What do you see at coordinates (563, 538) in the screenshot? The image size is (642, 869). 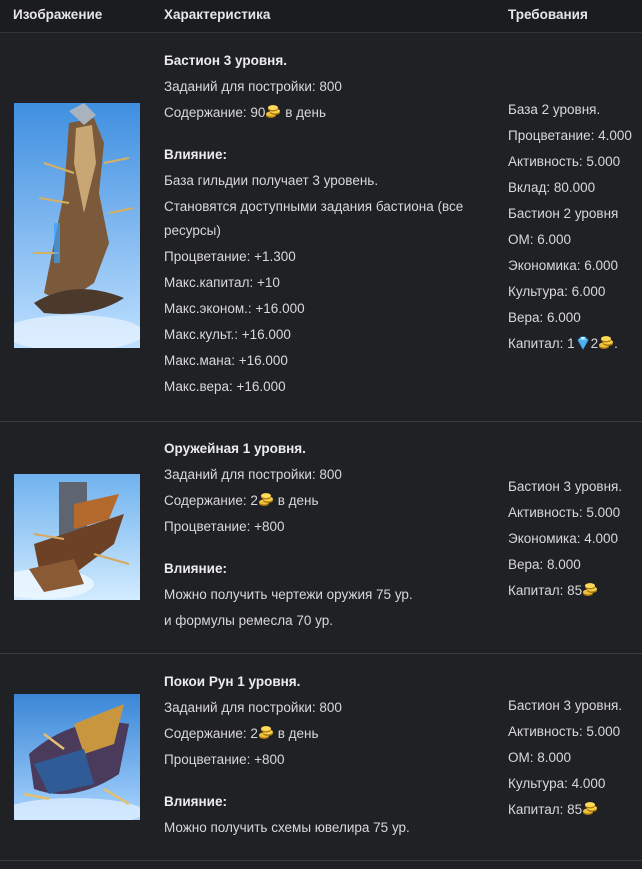 I see `requirement: Экономика: 4.000` at bounding box center [563, 538].